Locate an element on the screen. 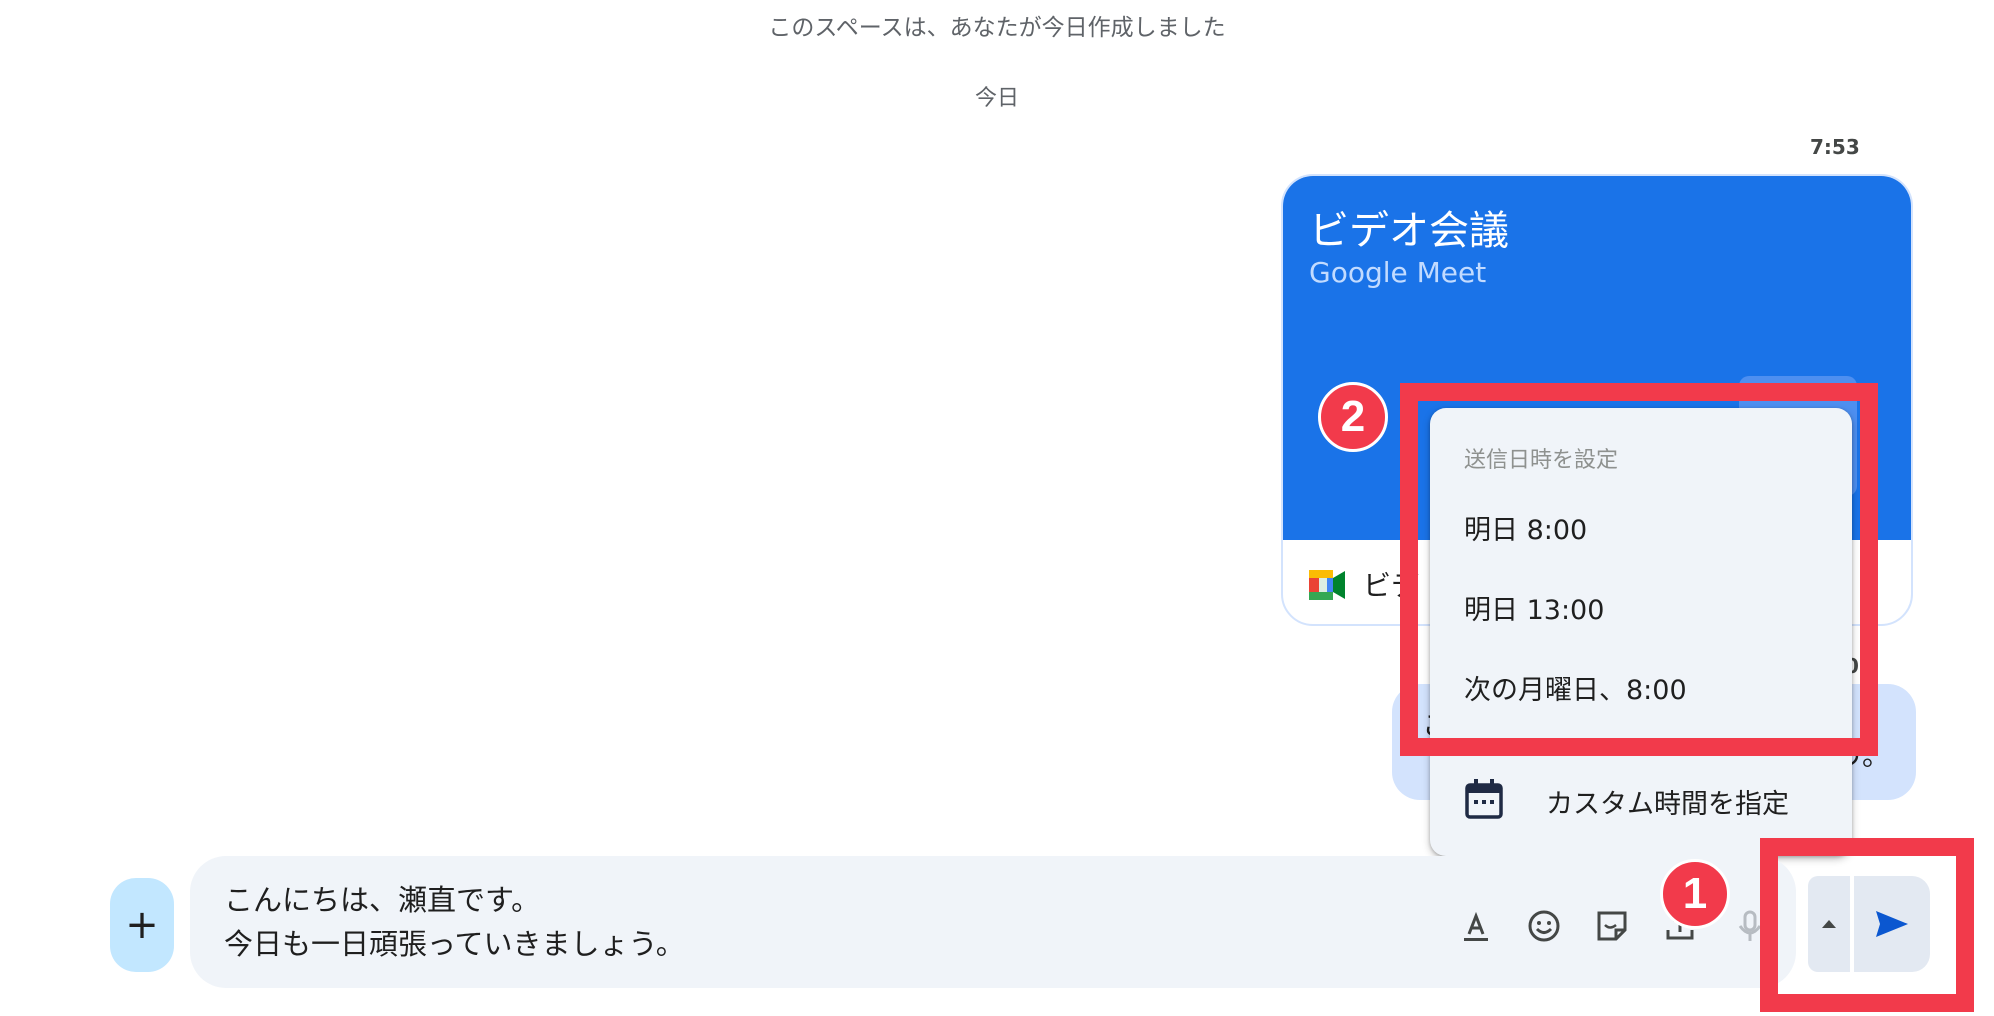 The height and width of the screenshot is (1016, 1994). message-composer: こんにちは、瀬直です。 今日も一日頑張っていきましょう。 is located at coordinates (993, 922).